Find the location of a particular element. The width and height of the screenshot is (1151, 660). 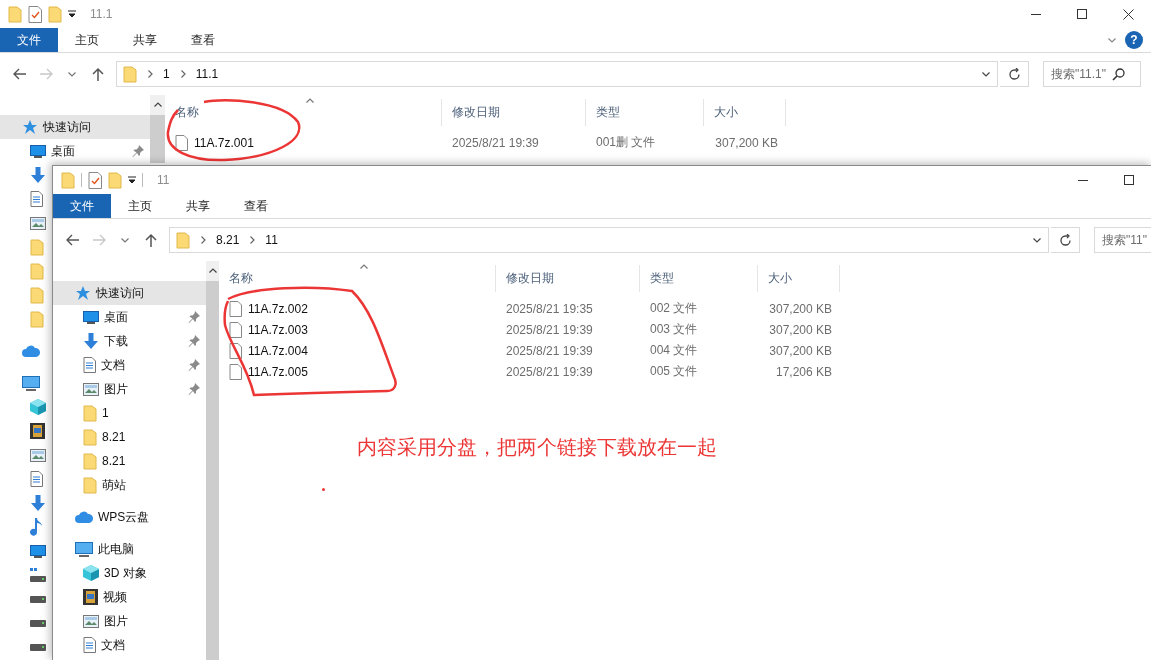

breadcrumb: 11.1 is located at coordinates (207, 74).